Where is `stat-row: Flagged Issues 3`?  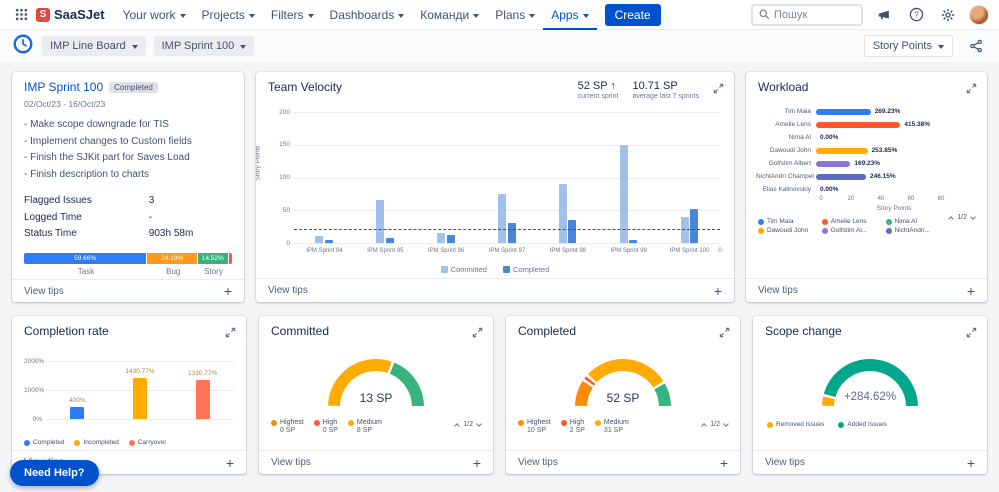 stat-row: Flagged Issues 3 is located at coordinates (128, 201).